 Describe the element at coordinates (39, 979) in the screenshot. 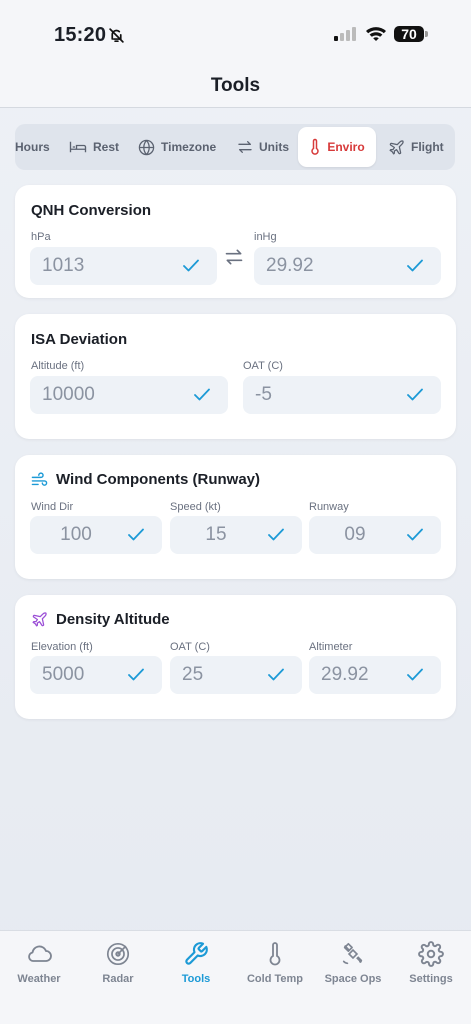

I see `nav-weather-label: Weather` at that location.